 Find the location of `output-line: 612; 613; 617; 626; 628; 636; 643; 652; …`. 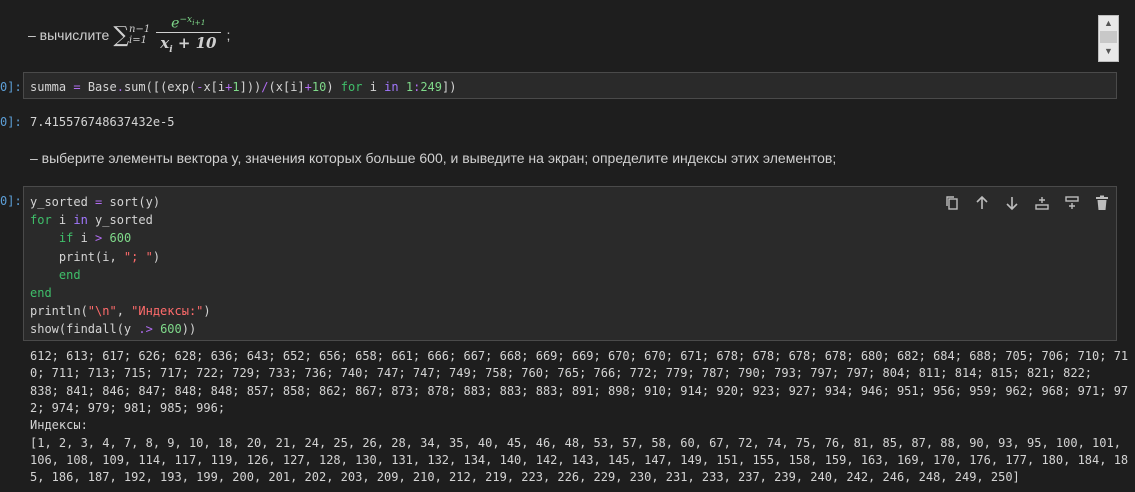

output-line: 612; 613; 617; 626; 628; 636; 643; 652; … is located at coordinates (579, 356).